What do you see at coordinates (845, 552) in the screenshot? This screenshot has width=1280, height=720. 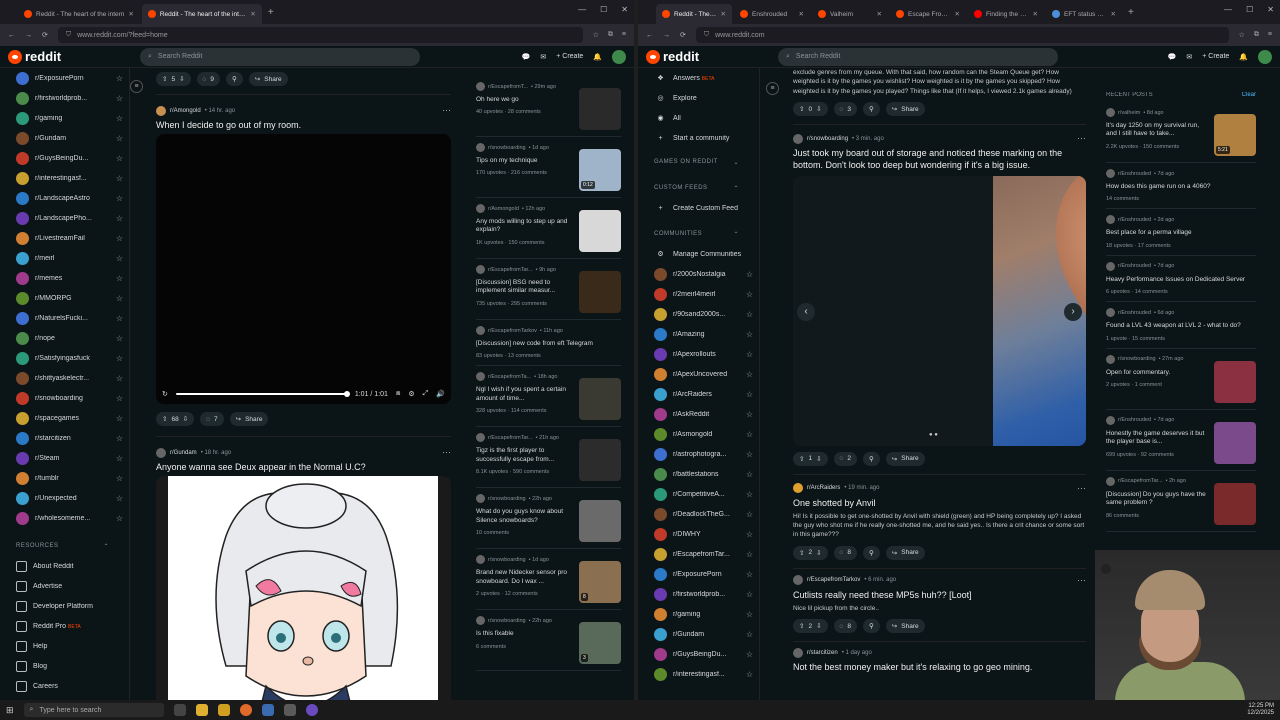 I see `comments-button: ◌ 8` at bounding box center [845, 552].